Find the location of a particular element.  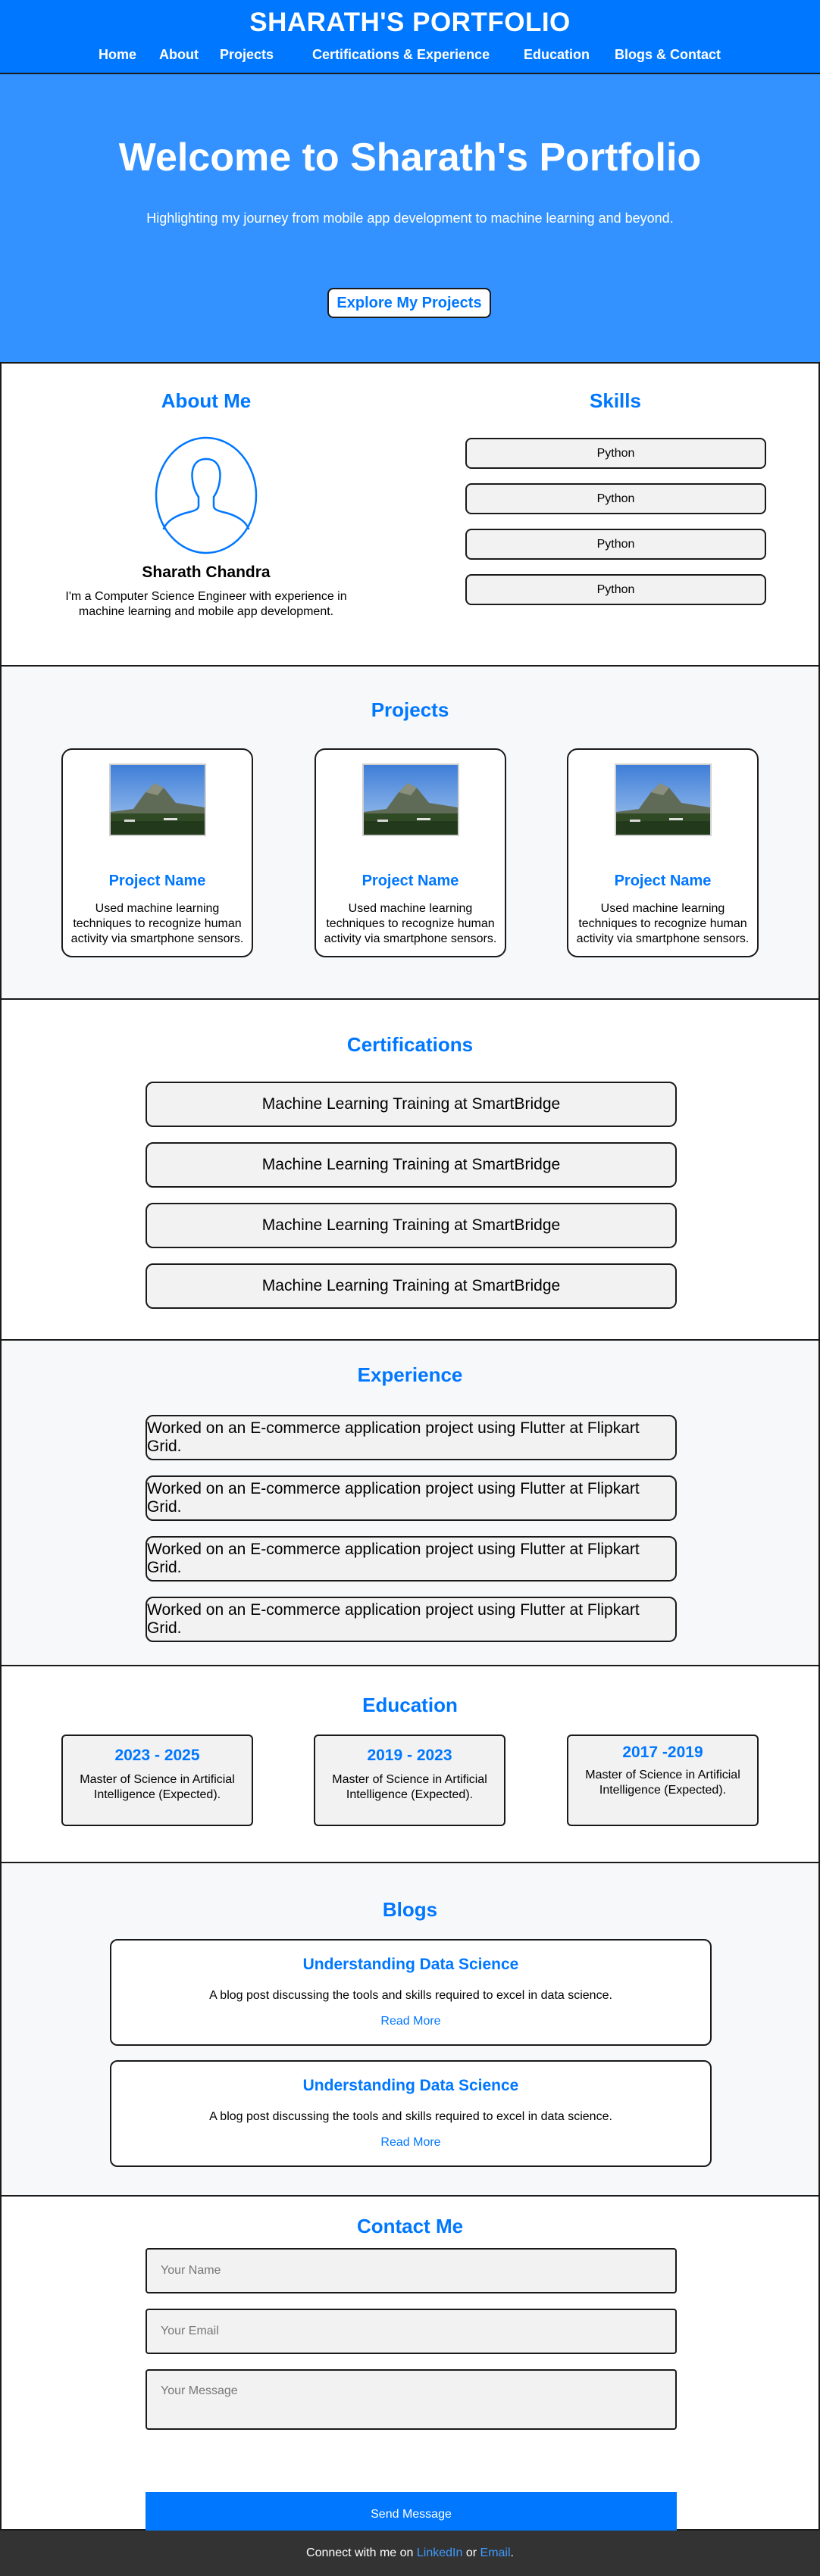

avatar-icon is located at coordinates (207, 495).